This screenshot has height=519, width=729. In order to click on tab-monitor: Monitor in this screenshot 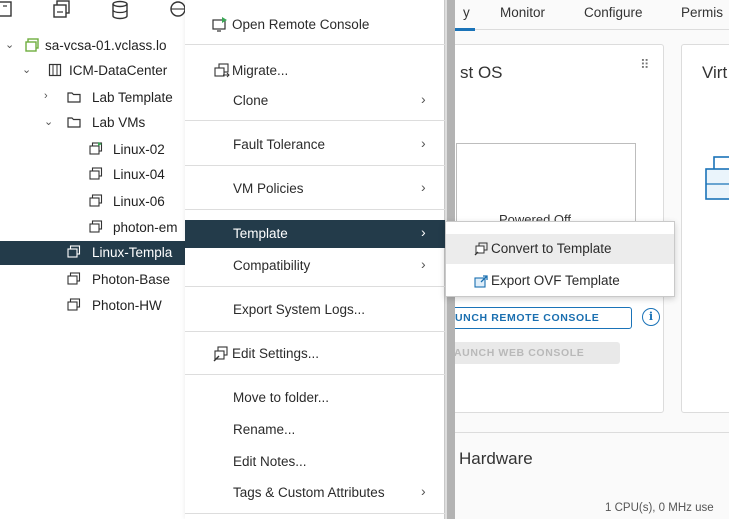, I will do `click(522, 12)`.